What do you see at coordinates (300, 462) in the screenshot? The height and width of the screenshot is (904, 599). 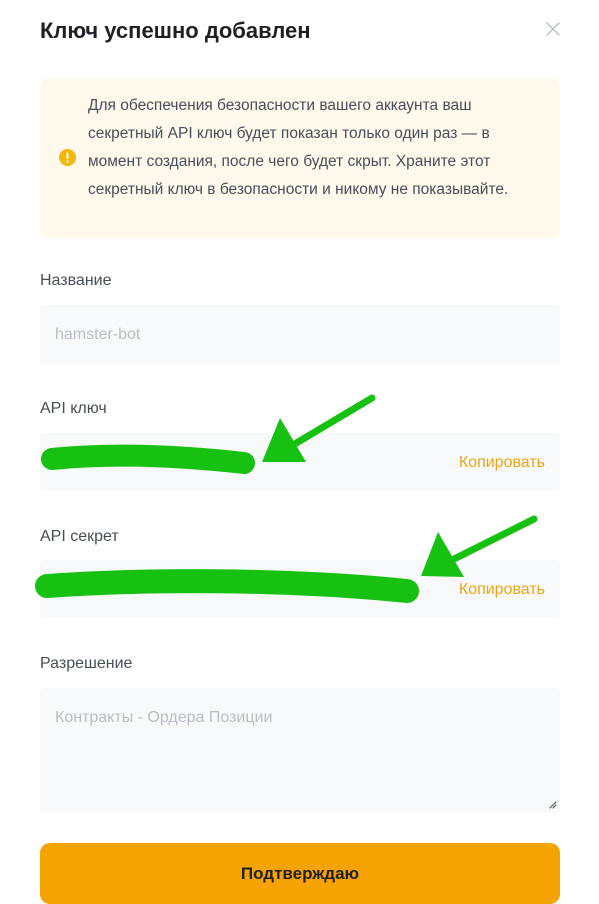 I see `api-key-field: Копировать` at bounding box center [300, 462].